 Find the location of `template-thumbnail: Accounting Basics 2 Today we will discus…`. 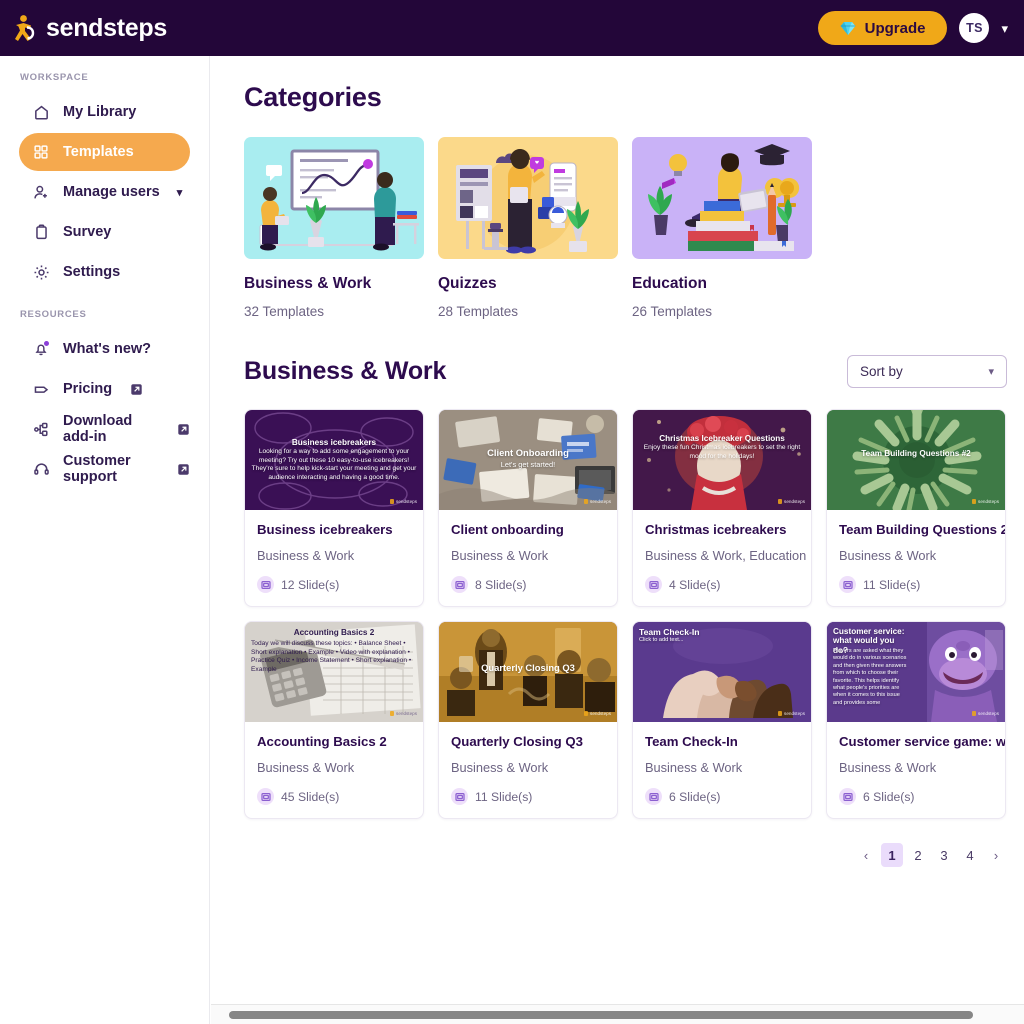

template-thumbnail: Accounting Basics 2 Today we will discus… is located at coordinates (334, 672).